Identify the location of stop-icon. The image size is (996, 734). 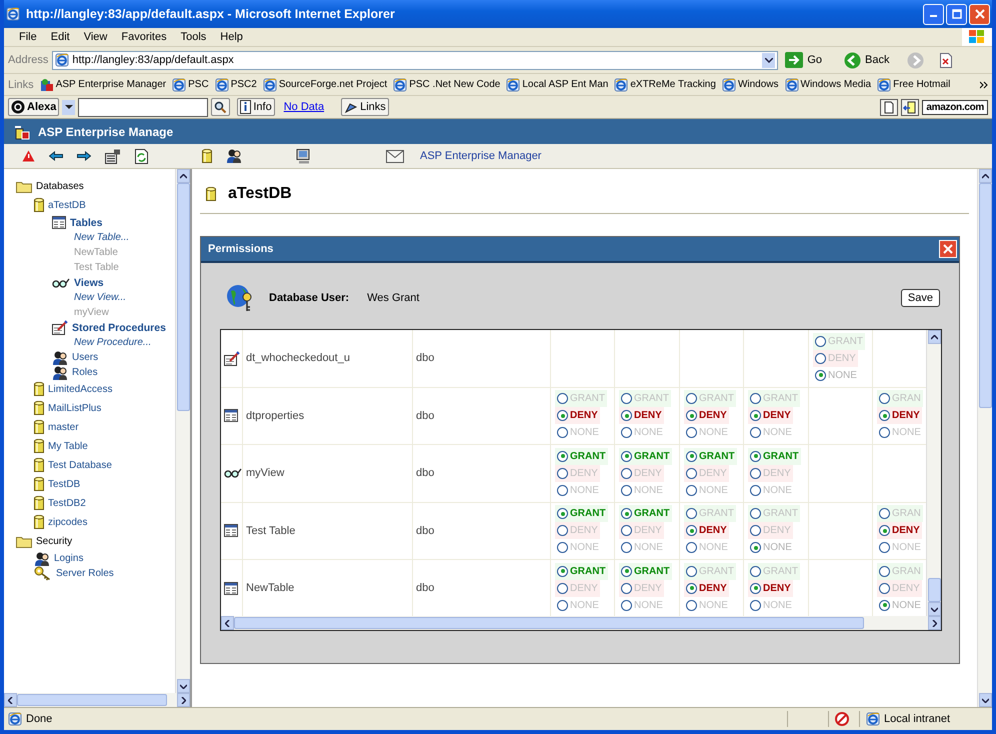
(946, 60).